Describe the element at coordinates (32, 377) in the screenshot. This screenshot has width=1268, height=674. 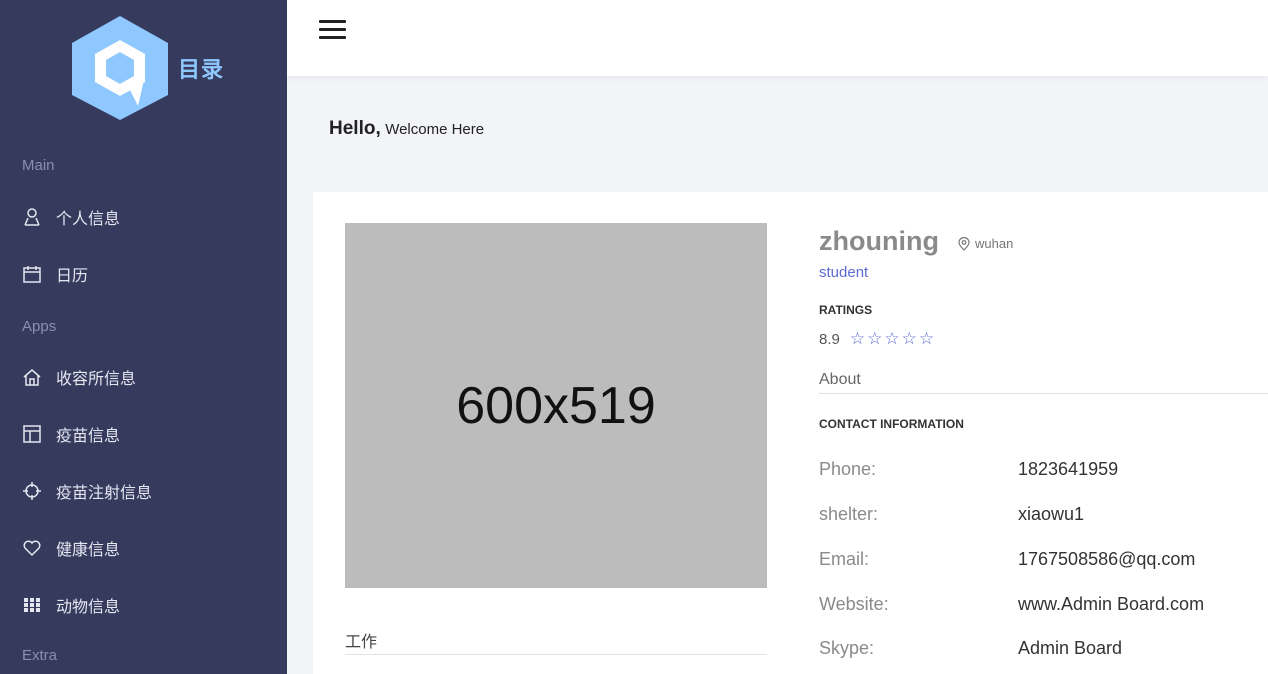
I see `home-icon` at that location.